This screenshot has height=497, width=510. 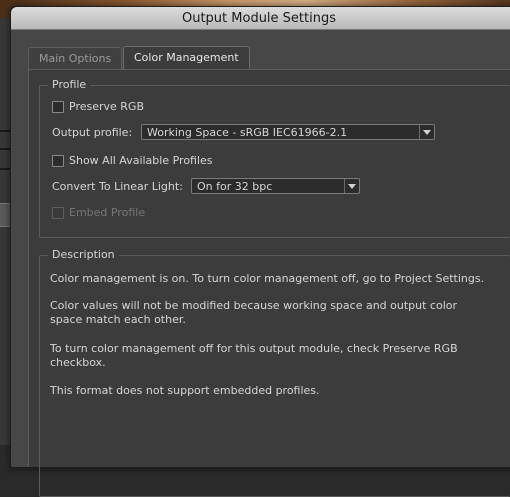 I want to click on show-all-profiles-checkbox, so click(x=58, y=160).